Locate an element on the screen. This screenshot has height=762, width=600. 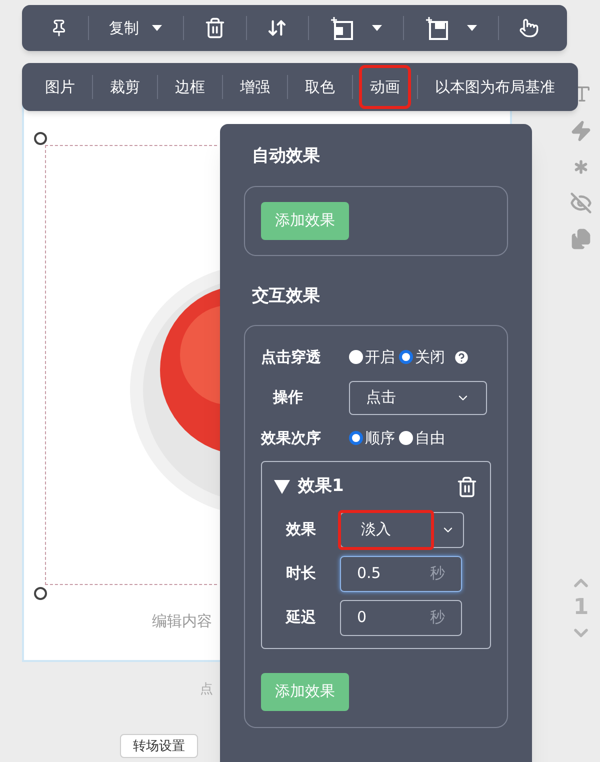
section-title: 交互效果 is located at coordinates (286, 296).